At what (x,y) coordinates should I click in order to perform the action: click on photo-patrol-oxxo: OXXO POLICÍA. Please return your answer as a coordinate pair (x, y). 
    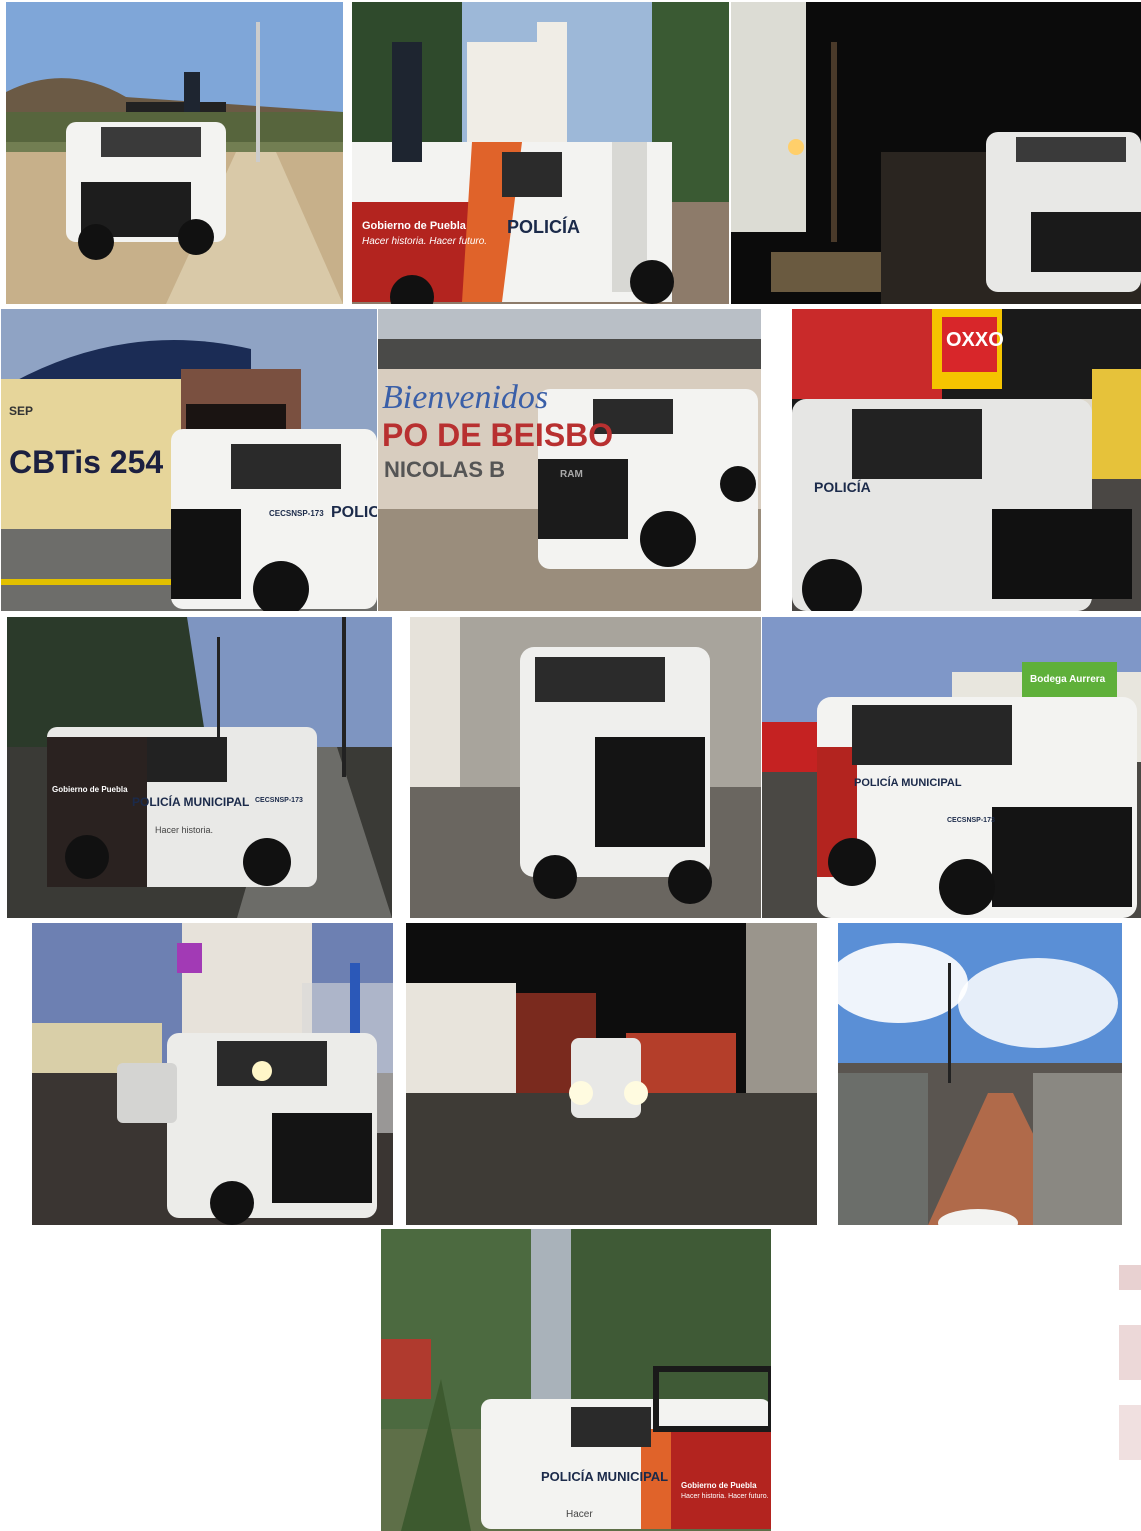
    Looking at the image, I should click on (966, 460).